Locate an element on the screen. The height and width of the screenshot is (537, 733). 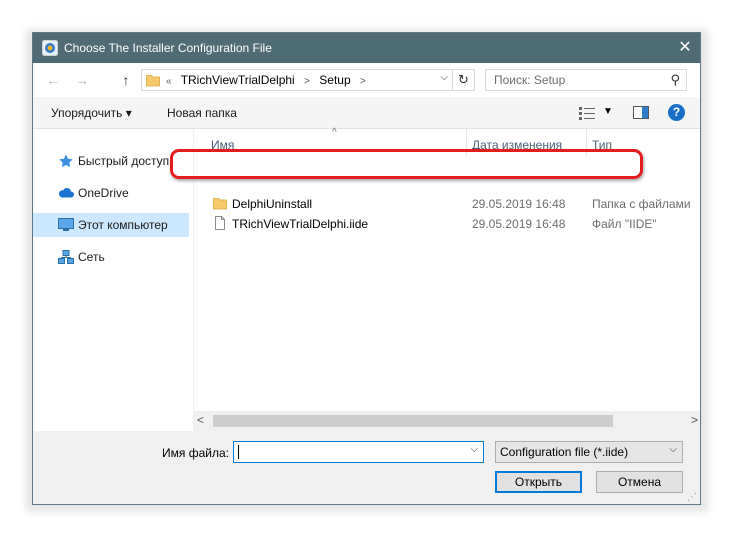
open-button: Открыть is located at coordinates (538, 482).